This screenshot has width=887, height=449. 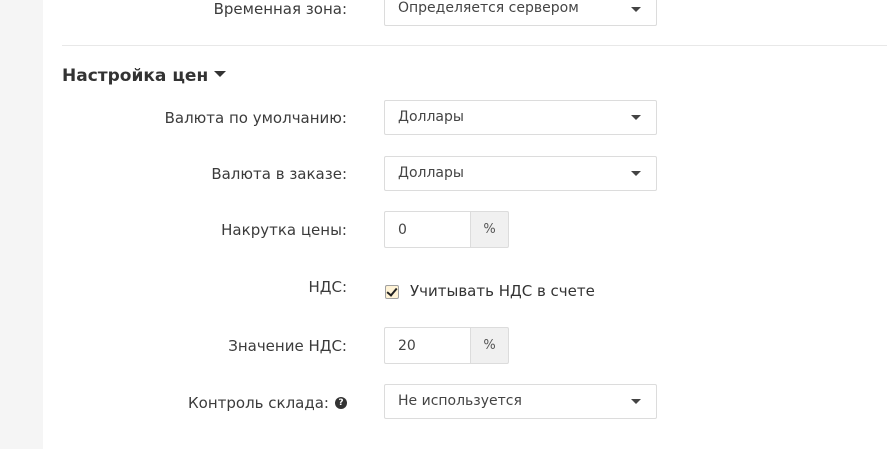 I want to click on vat-label: НДС:, so click(x=327, y=287).